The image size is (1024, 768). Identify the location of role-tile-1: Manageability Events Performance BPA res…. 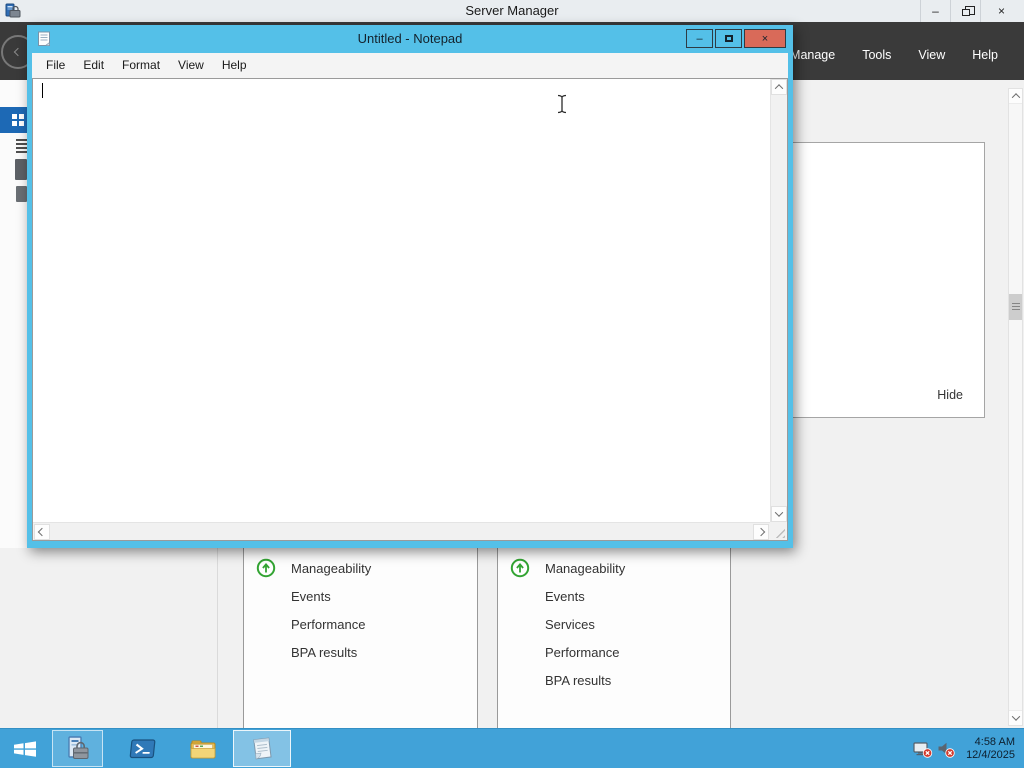
(360, 638).